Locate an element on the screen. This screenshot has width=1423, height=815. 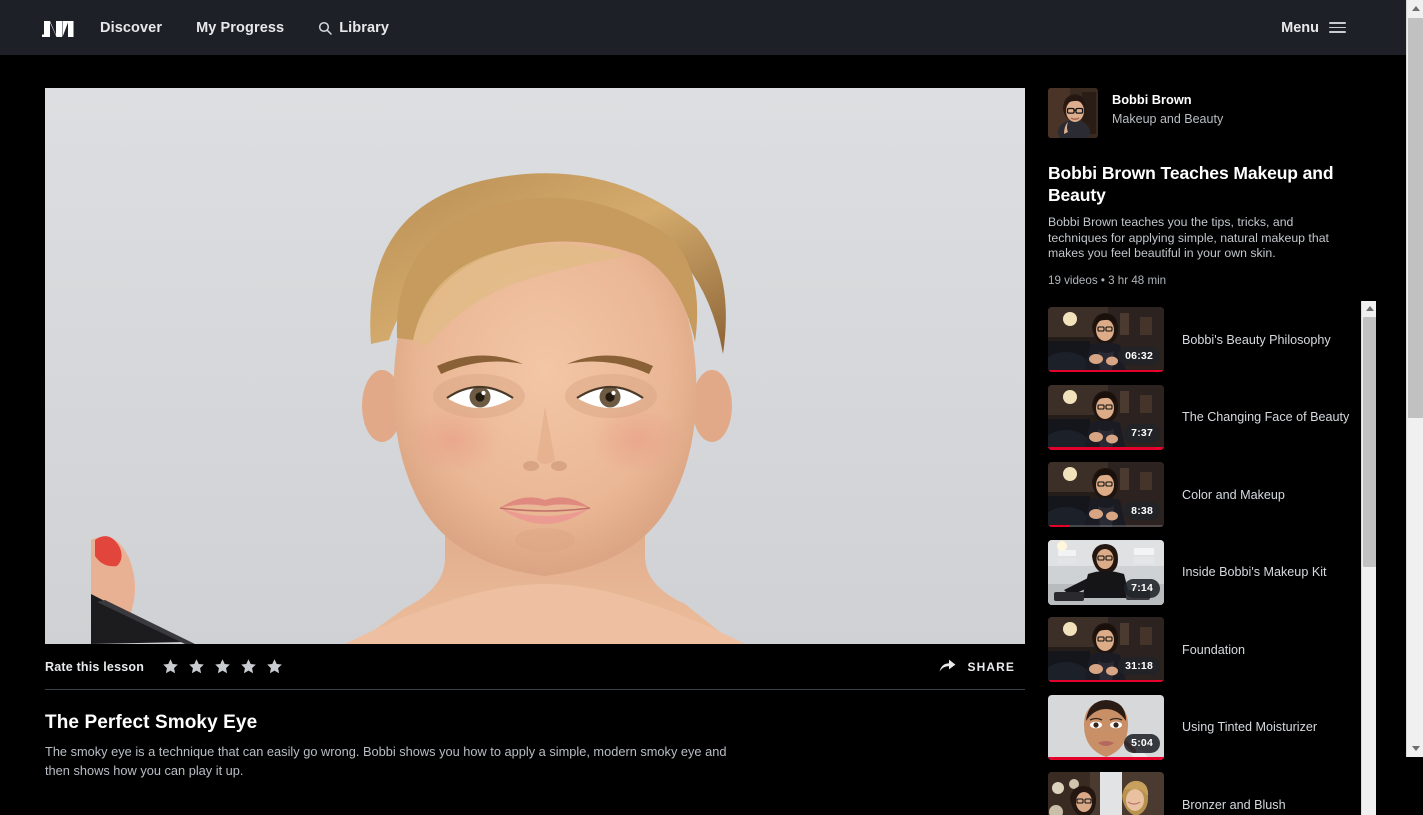
lesson-duration-badge: 5:04 is located at coordinates (1142, 743).